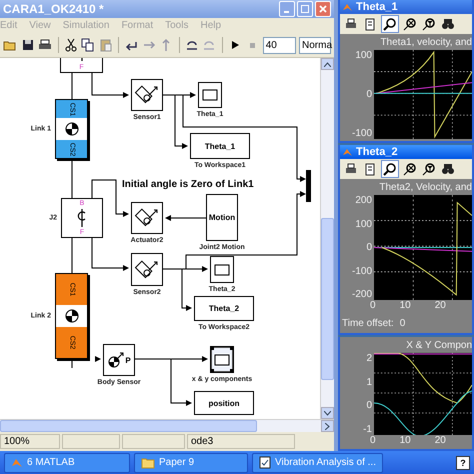 Image resolution: width=474 pixels, height=474 pixels. I want to click on matlab-icon, so click(17, 462).